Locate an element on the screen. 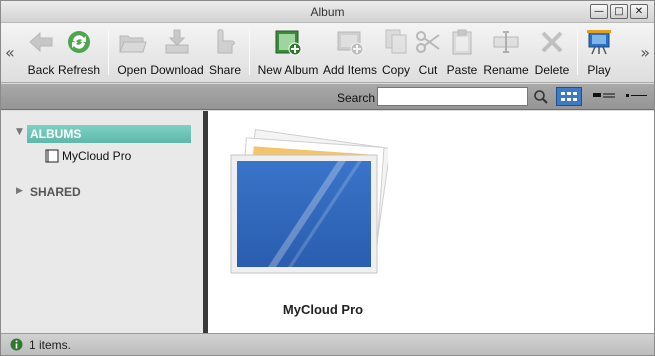 This screenshot has width=655, height=356. list-view-button is located at coordinates (604, 96).